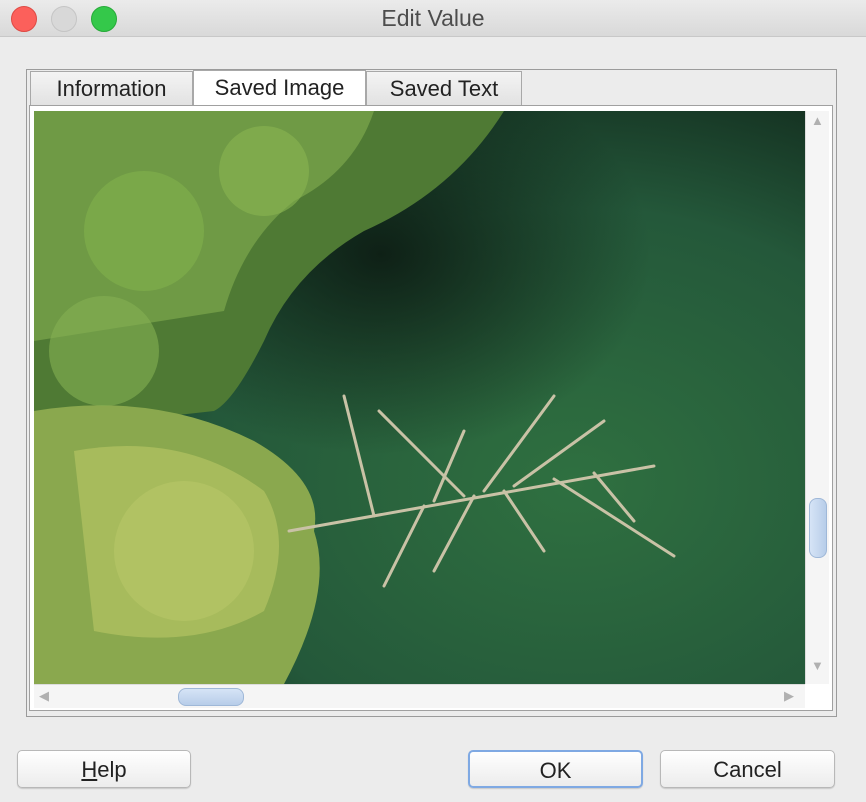  I want to click on help-button: Help, so click(104, 769).